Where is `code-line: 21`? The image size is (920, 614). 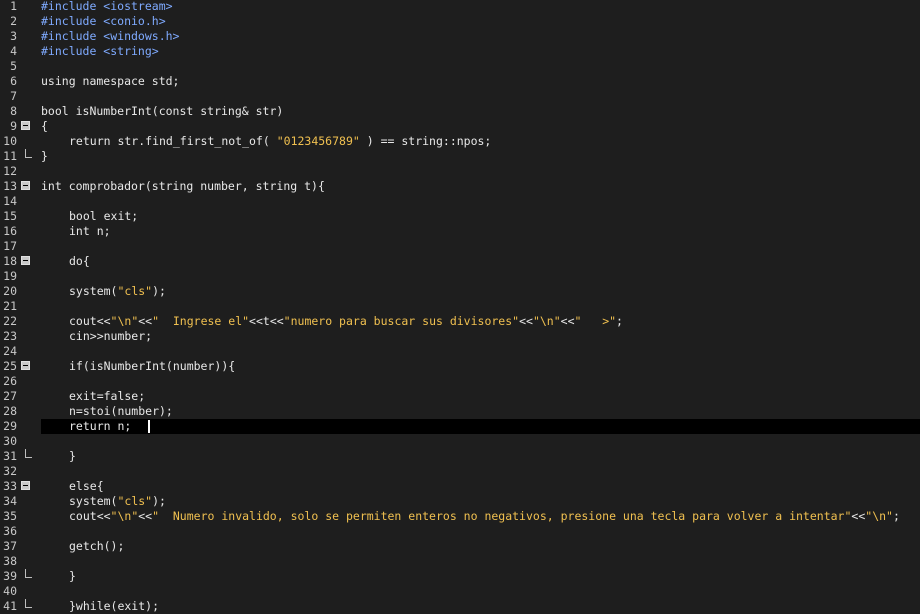 code-line: 21 is located at coordinates (460, 306).